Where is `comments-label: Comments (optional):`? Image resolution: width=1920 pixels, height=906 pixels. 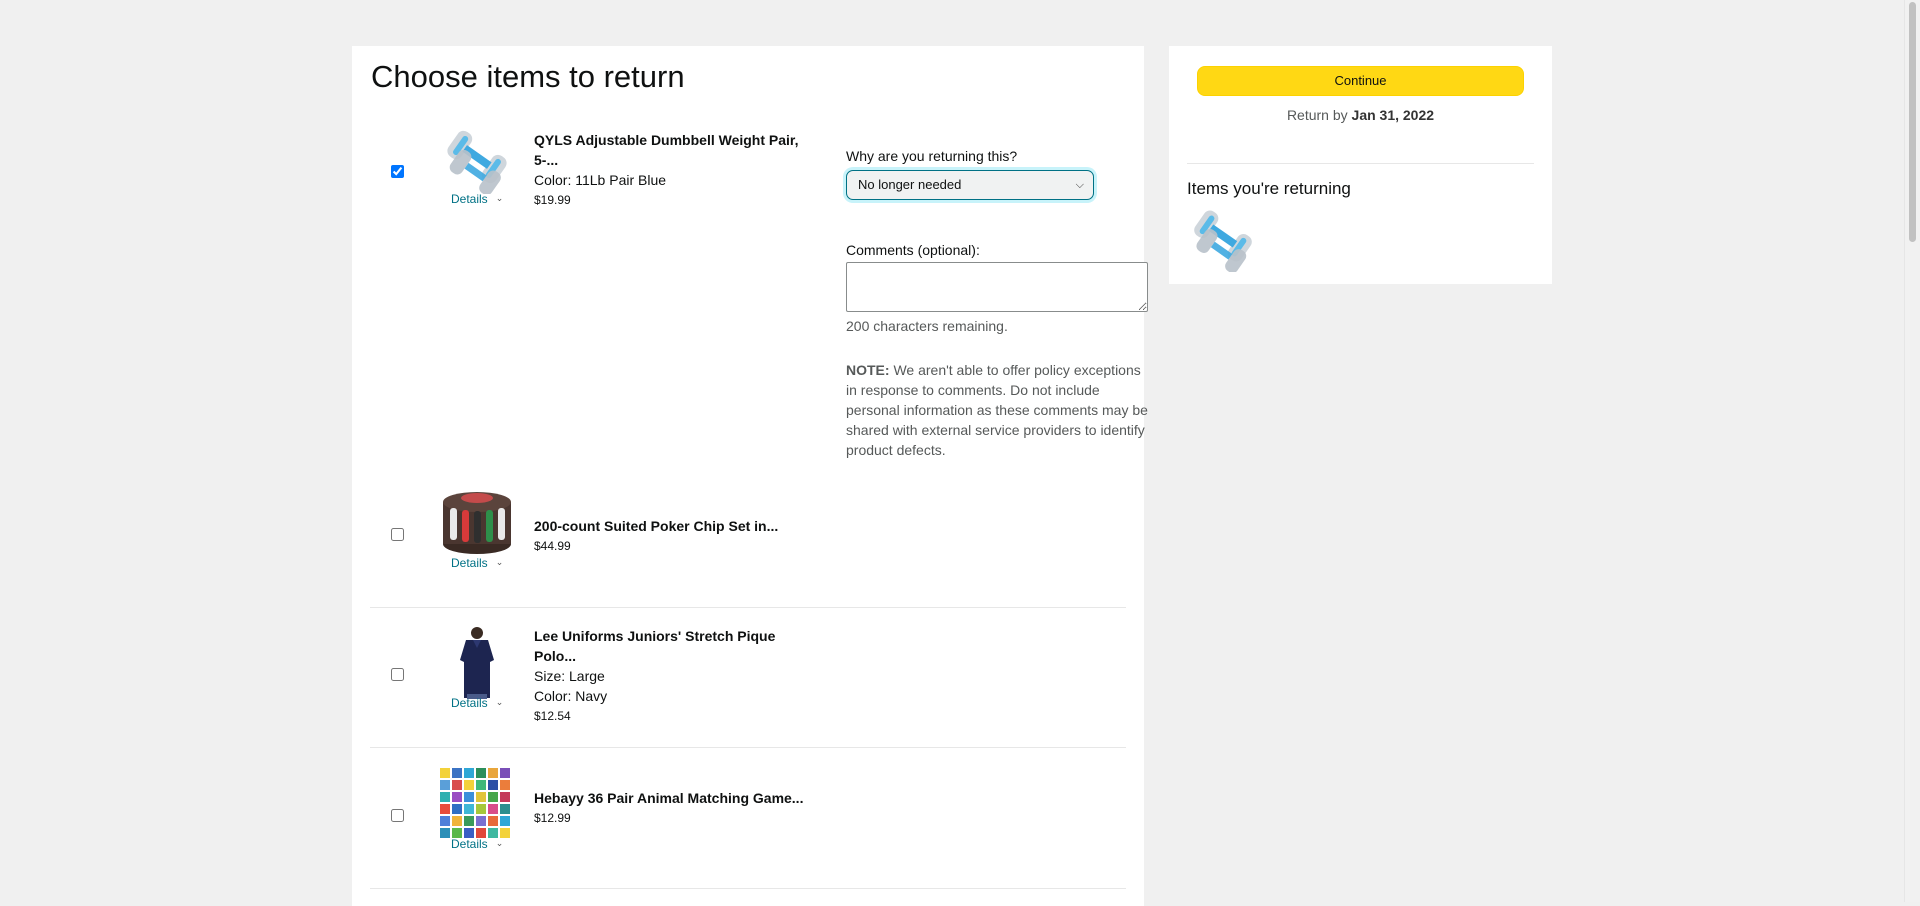 comments-label: Comments (optional): is located at coordinates (913, 250).